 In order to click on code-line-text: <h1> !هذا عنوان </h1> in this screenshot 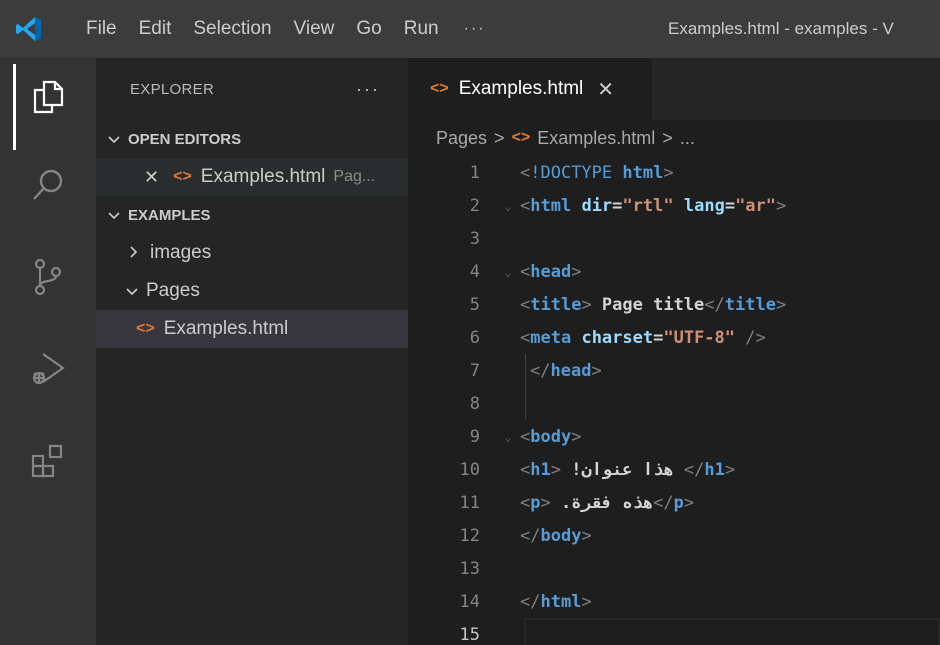, I will do `click(628, 469)`.